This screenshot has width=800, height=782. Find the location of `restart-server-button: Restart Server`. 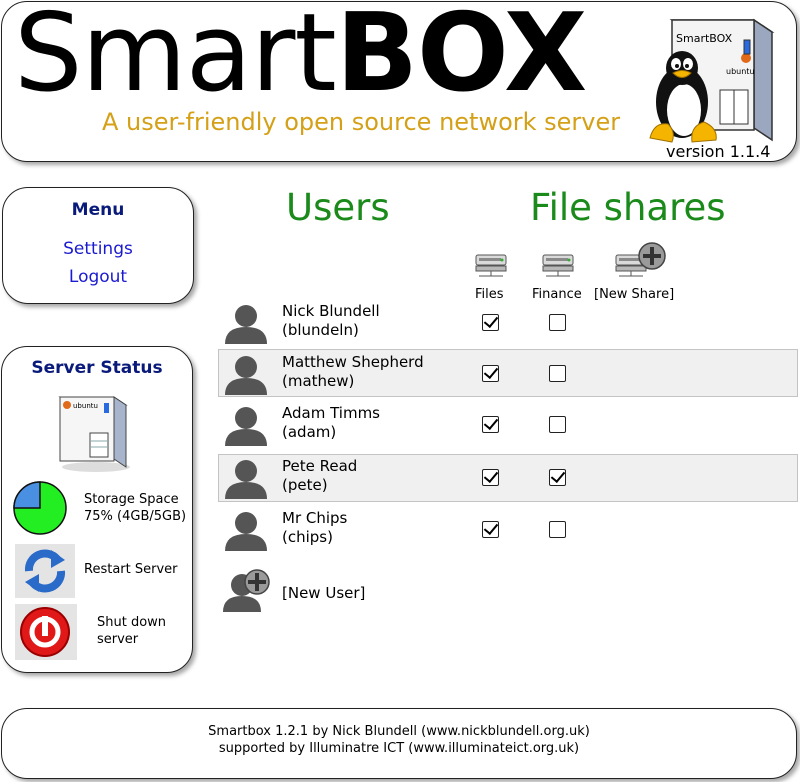

restart-server-button: Restart Server is located at coordinates (131, 569).